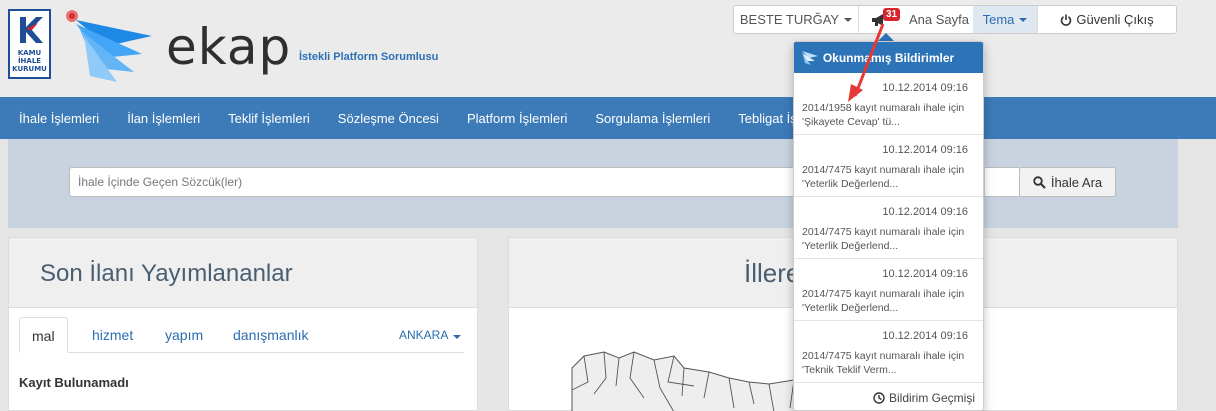 The height and width of the screenshot is (411, 1216). I want to click on search-input: İhale İçinde Geçen Sözcük(ler), so click(432, 182).